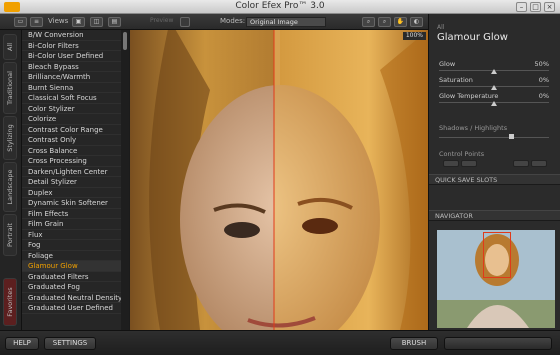  I want to click on modes-label: Modes:, so click(233, 21).